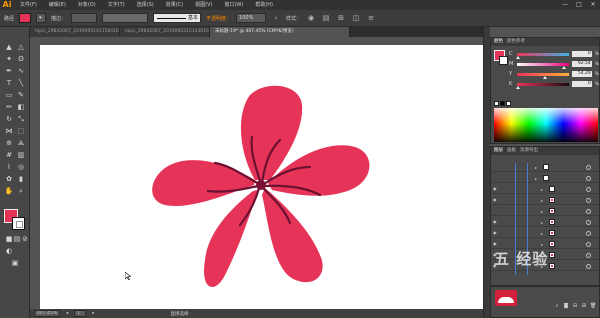  Describe the element at coordinates (502, 103) in the screenshot. I see `black-chip` at that location.